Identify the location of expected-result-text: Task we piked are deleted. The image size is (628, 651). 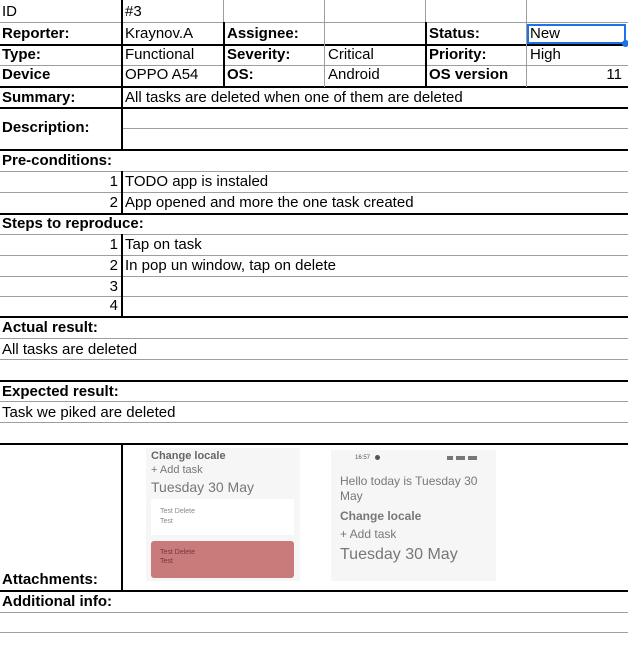
(88, 413).